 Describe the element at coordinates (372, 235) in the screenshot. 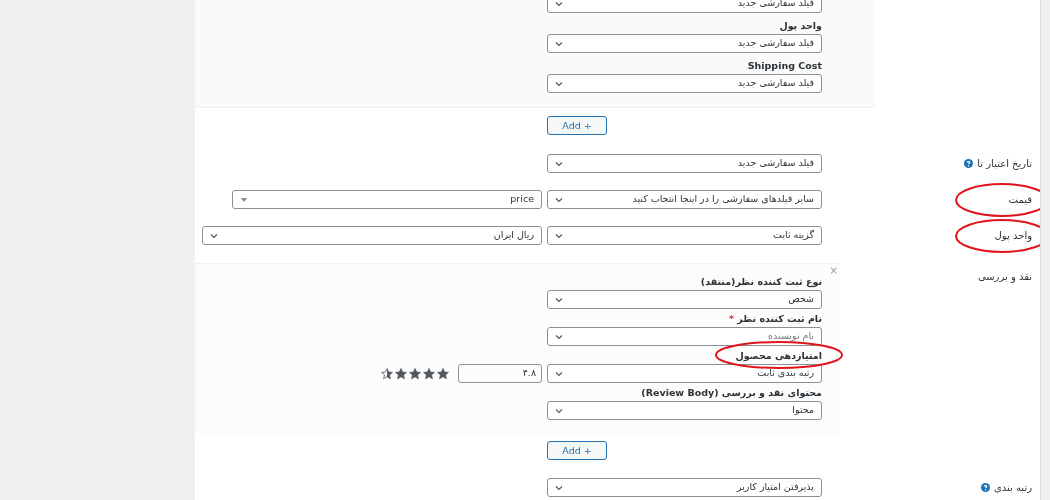

I see `select-field: ریال ایران` at that location.